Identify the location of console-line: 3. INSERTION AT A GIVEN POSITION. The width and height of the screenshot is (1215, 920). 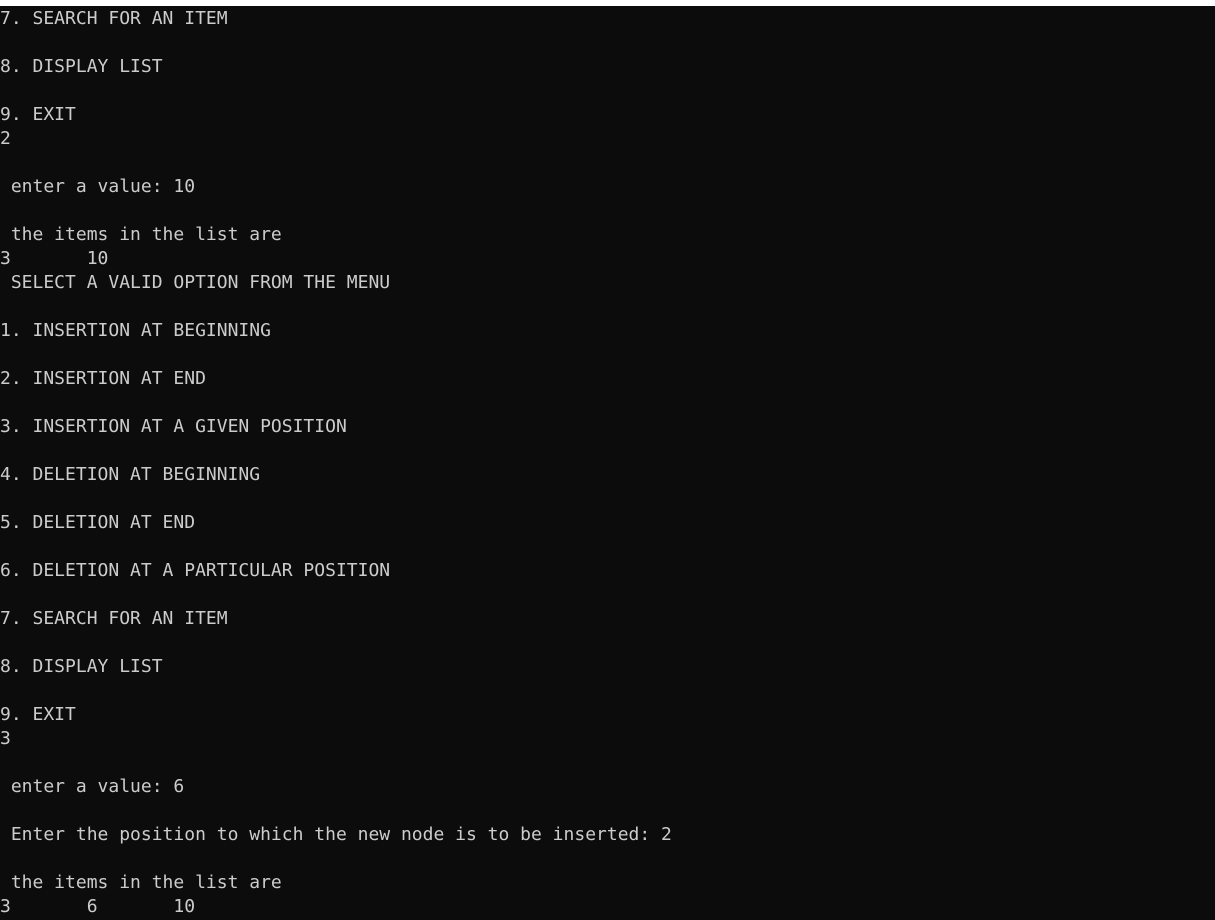
(173, 426).